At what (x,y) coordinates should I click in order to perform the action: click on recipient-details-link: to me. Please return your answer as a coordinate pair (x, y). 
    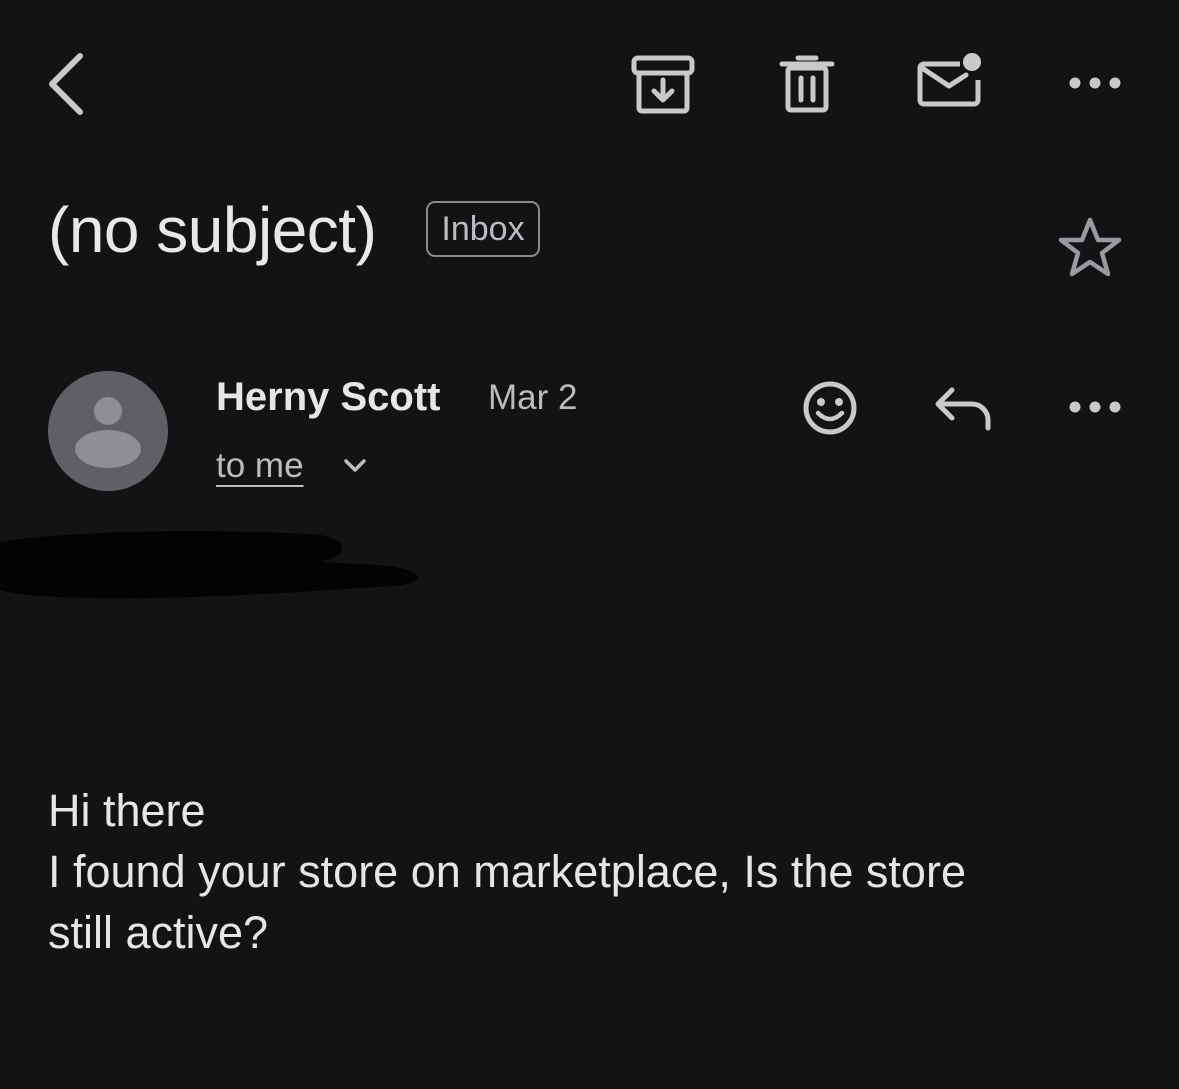
    Looking at the image, I should click on (260, 466).